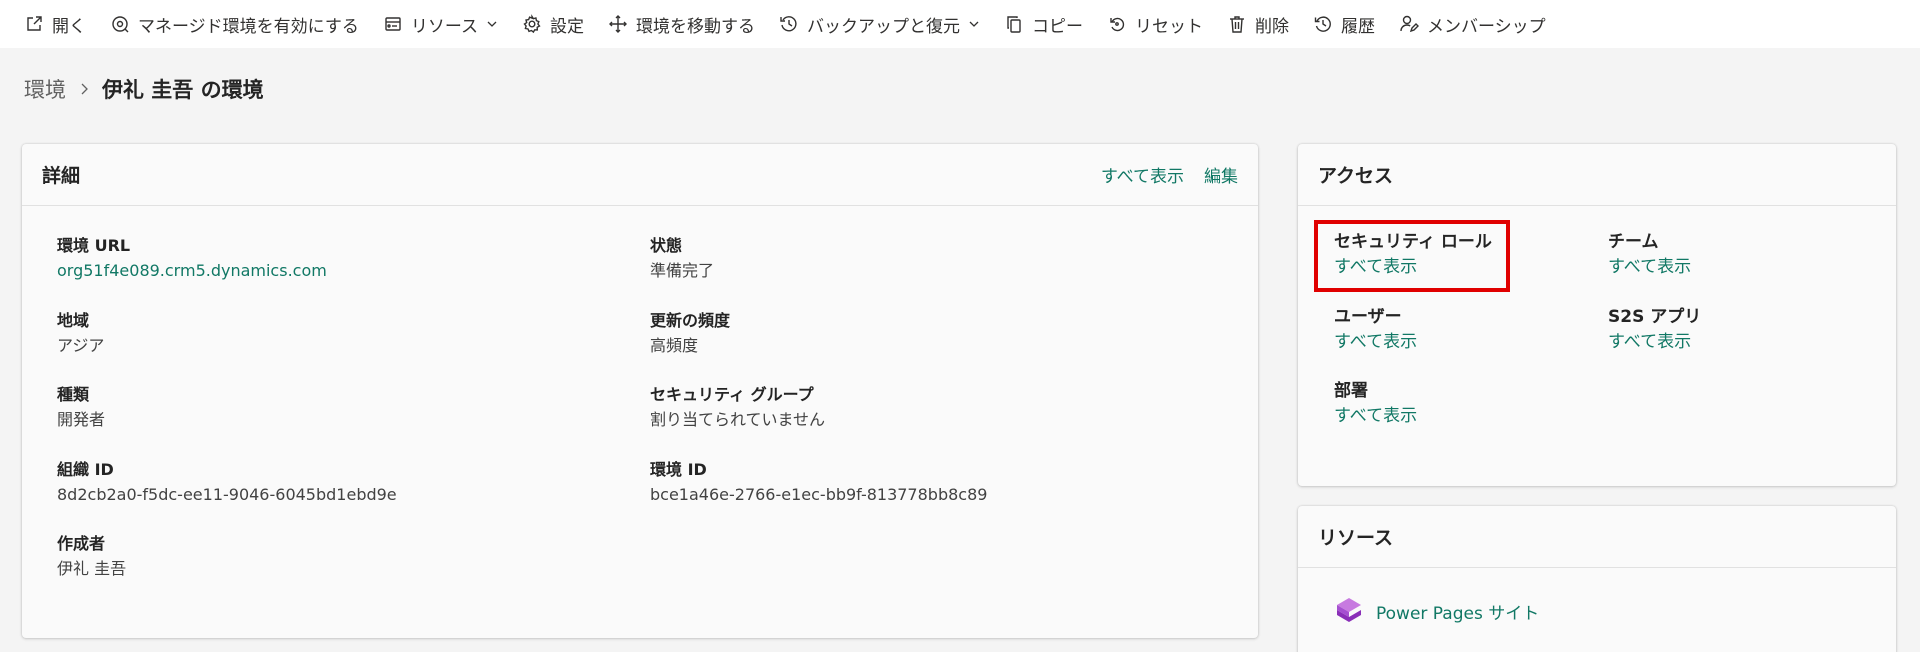 The image size is (1920, 652). I want to click on access-card-header: アクセス, so click(1597, 175).